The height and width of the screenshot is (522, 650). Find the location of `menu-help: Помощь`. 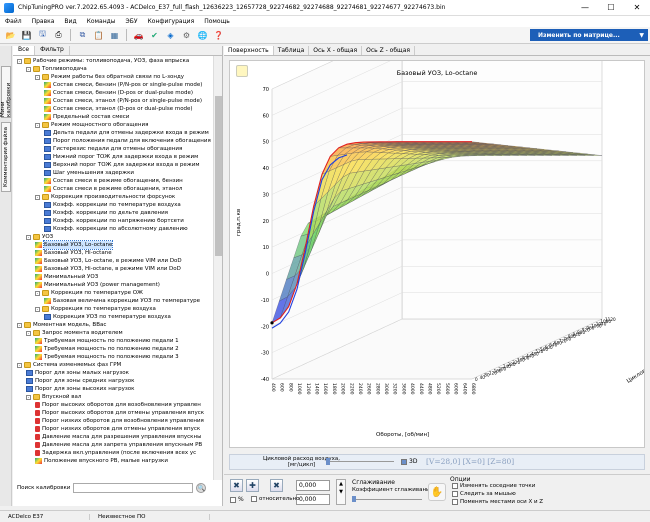

menu-help: Помощь is located at coordinates (217, 21).